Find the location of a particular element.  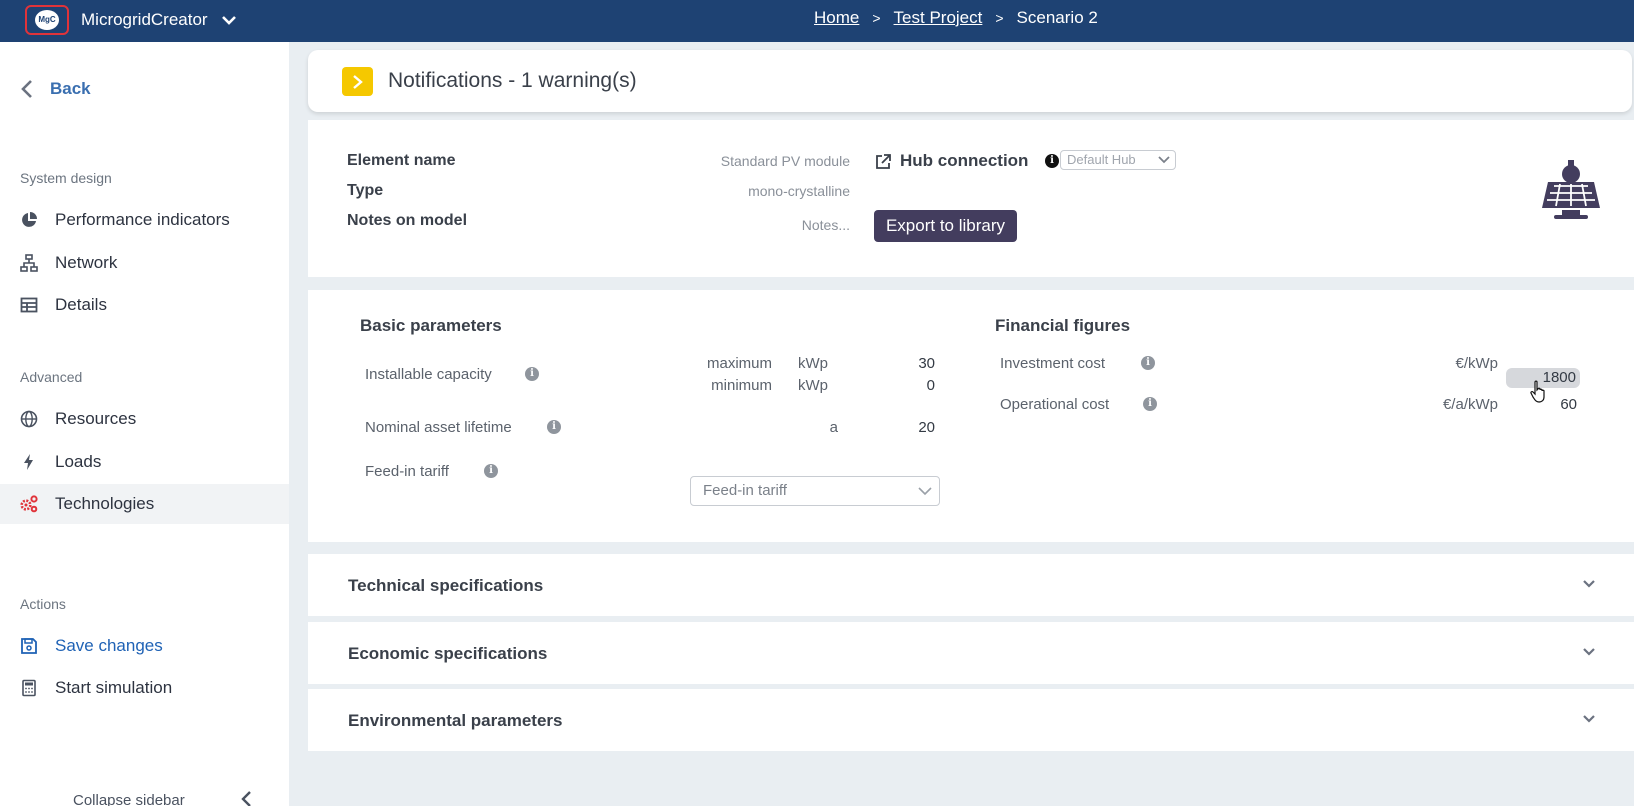

logo-text: MgC is located at coordinates (47, 20).